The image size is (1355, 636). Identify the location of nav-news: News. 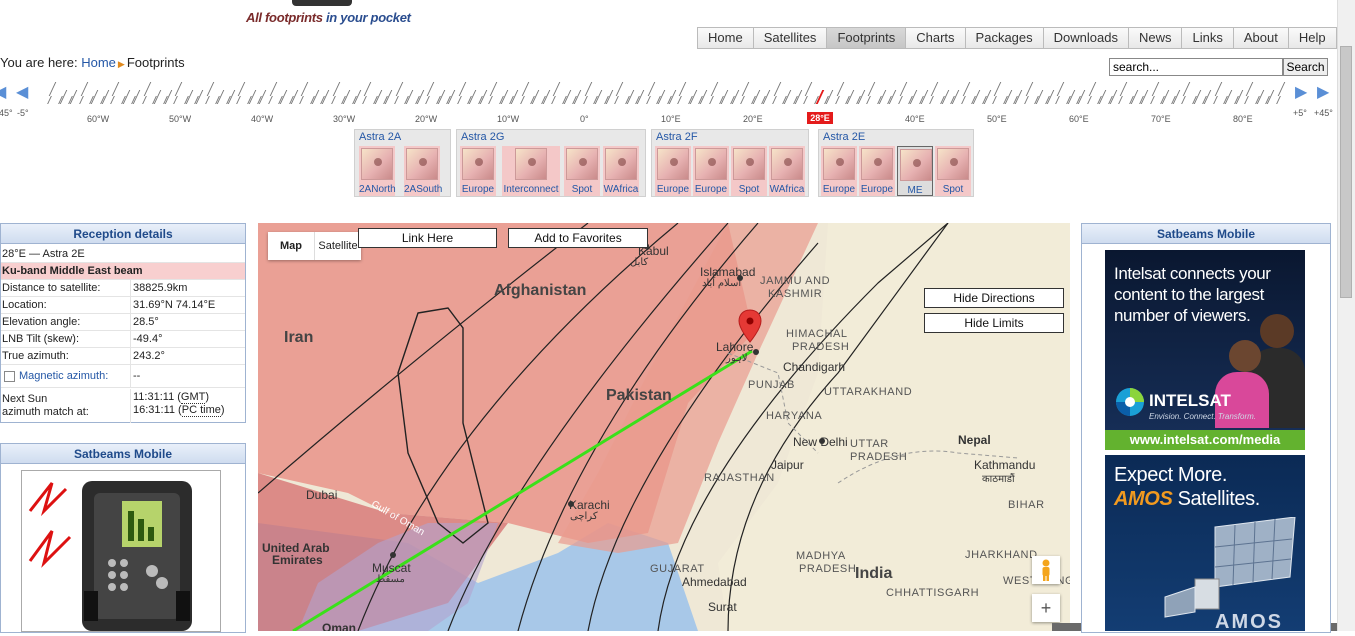
(1155, 38).